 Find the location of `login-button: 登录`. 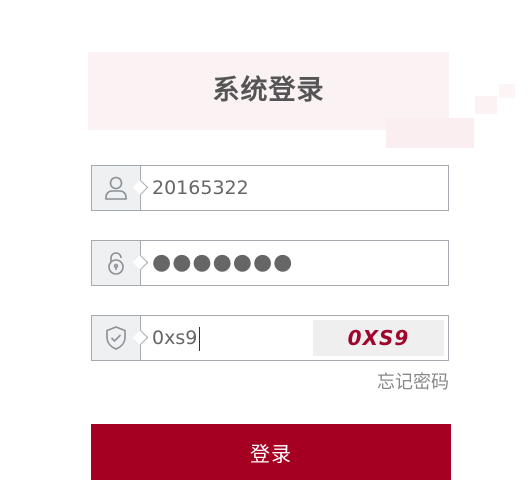

login-button: 登录 is located at coordinates (271, 452).